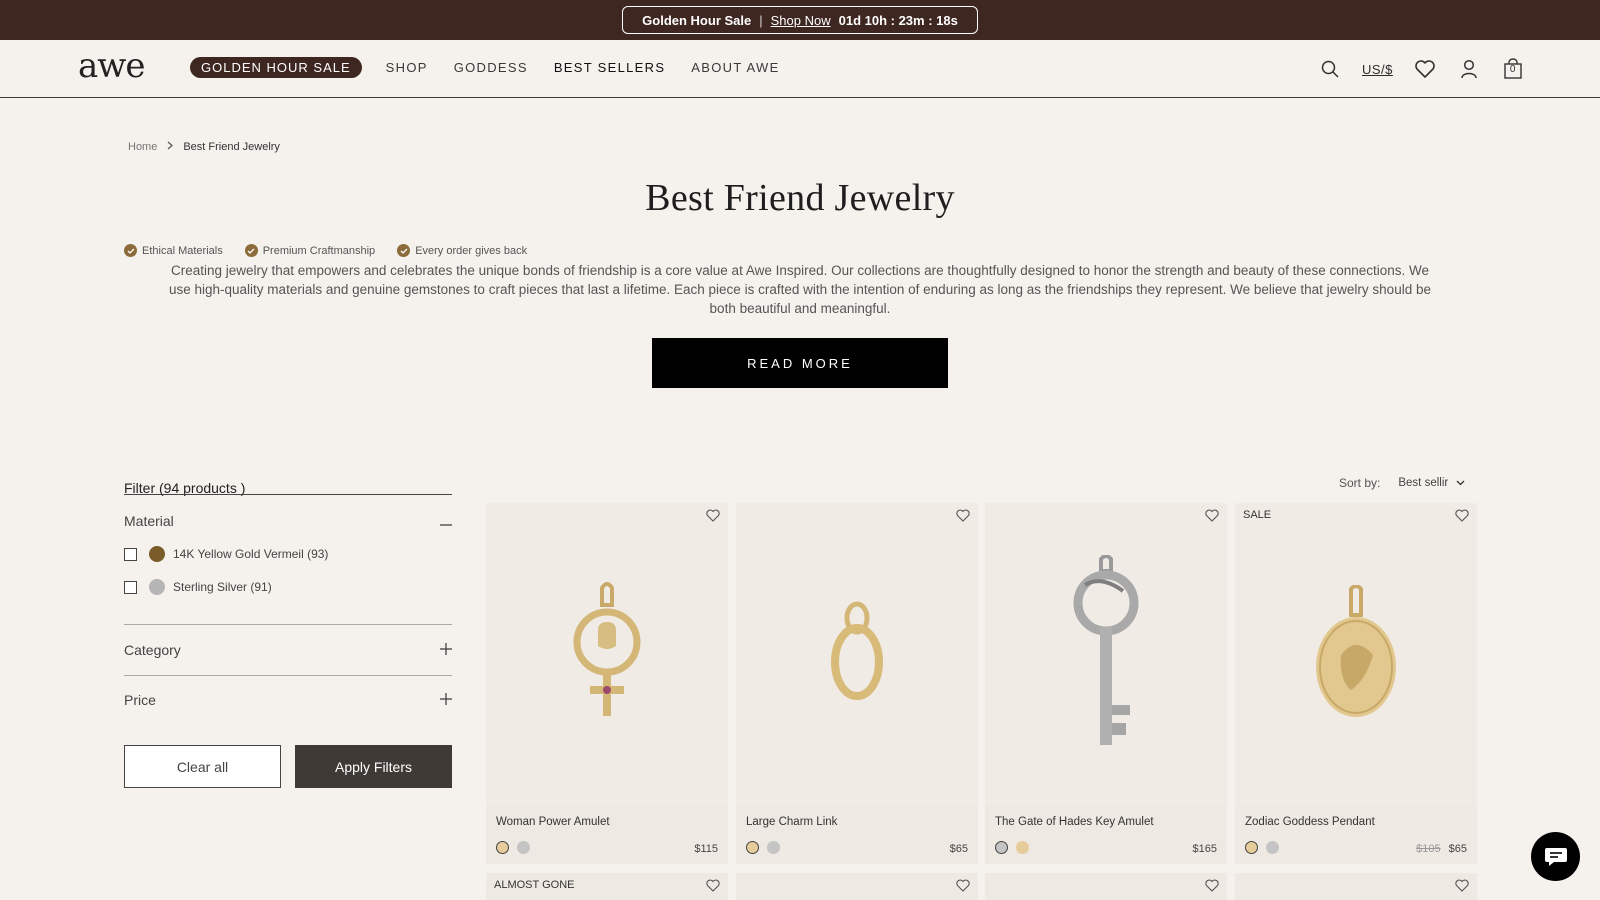  Describe the element at coordinates (1310, 822) in the screenshot. I see `product-name: Zodiac Goddess Pendant` at that location.